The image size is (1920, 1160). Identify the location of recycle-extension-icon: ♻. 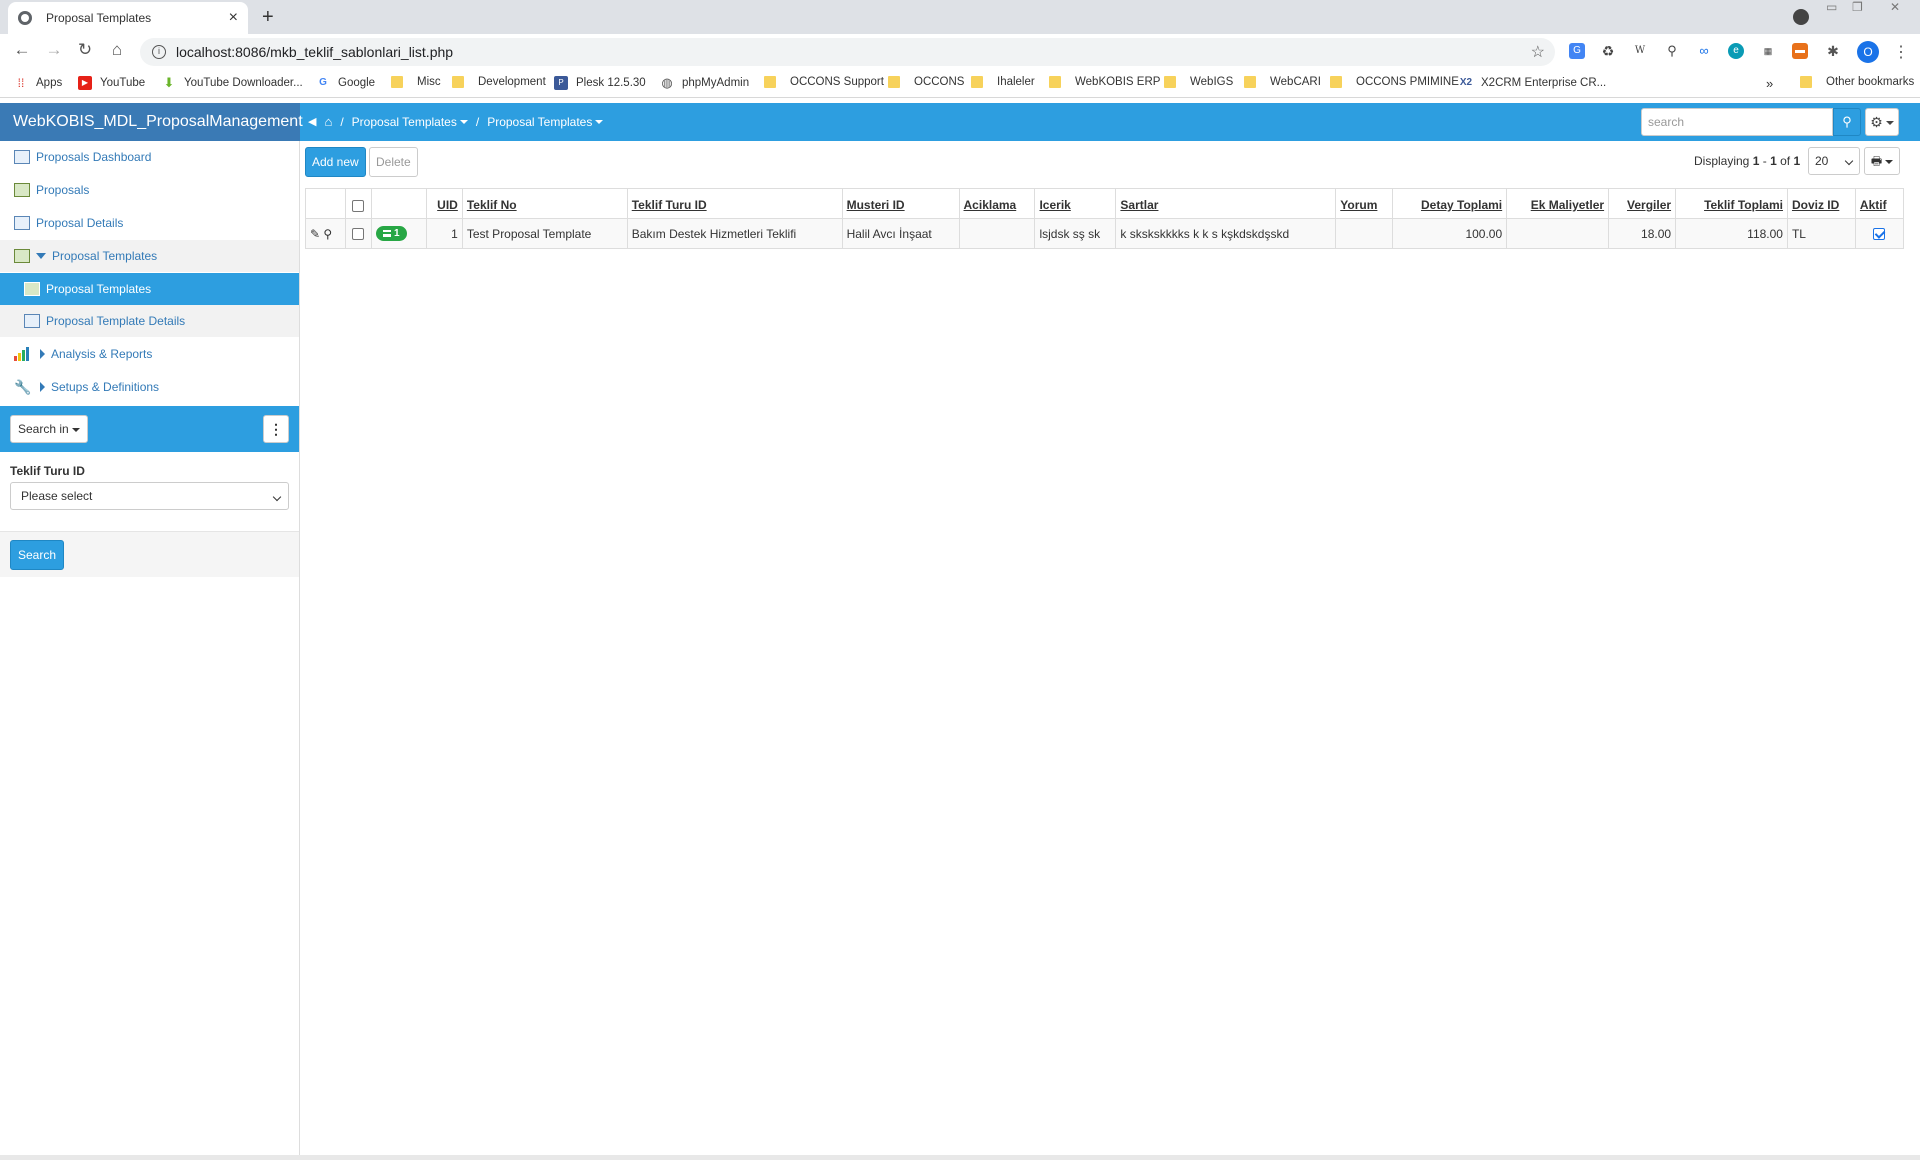
(1608, 51).